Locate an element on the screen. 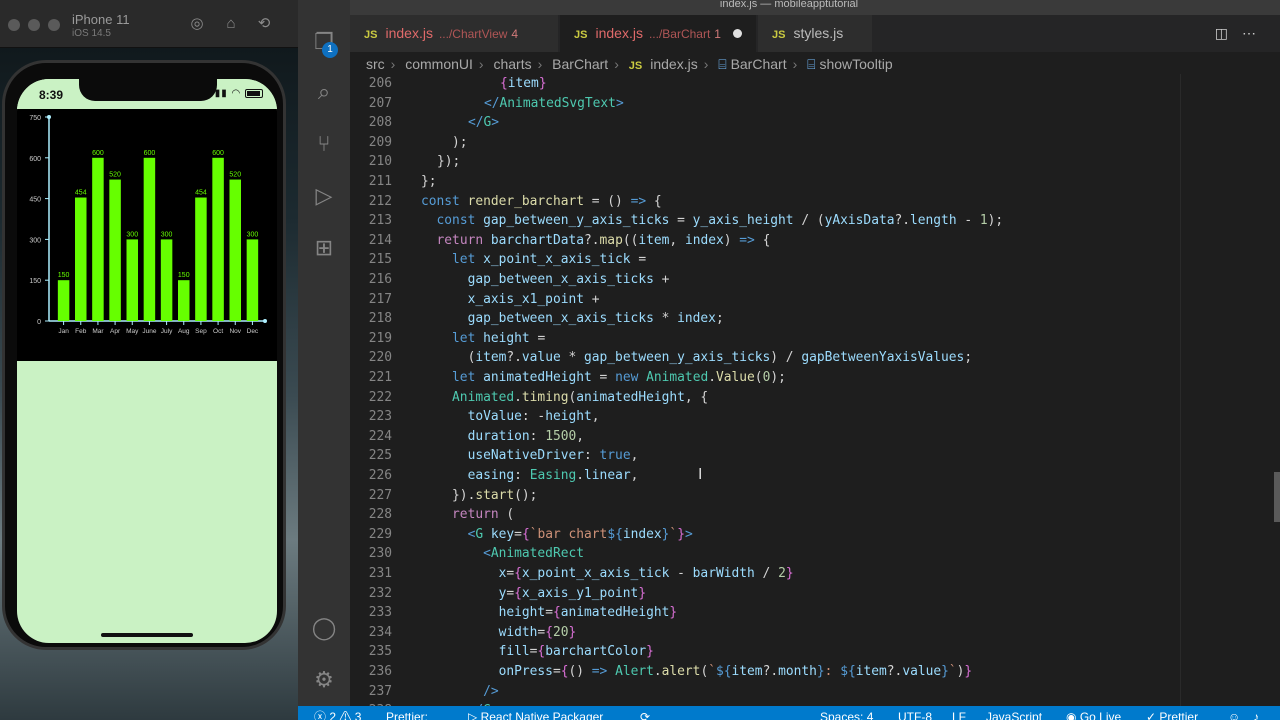 The image size is (1280, 720). feedback-icon: ☺ is located at coordinates (1234, 713).